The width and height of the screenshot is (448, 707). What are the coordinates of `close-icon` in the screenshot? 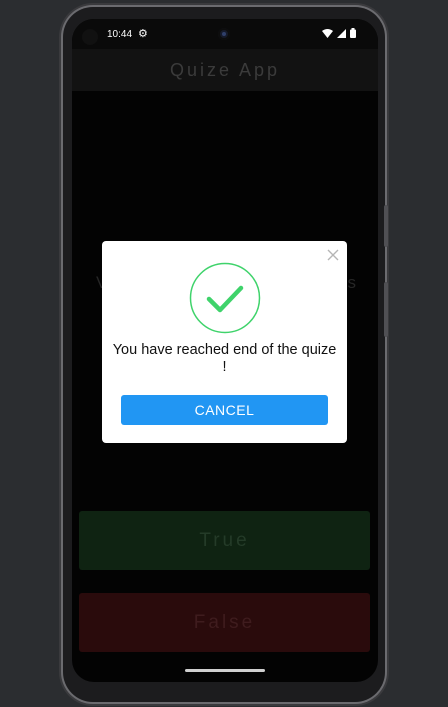 It's located at (333, 255).